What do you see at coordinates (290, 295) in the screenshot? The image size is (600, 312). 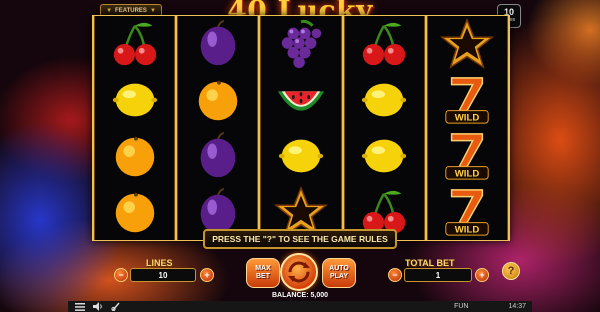 I see `balance-label: BALANCE:` at bounding box center [290, 295].